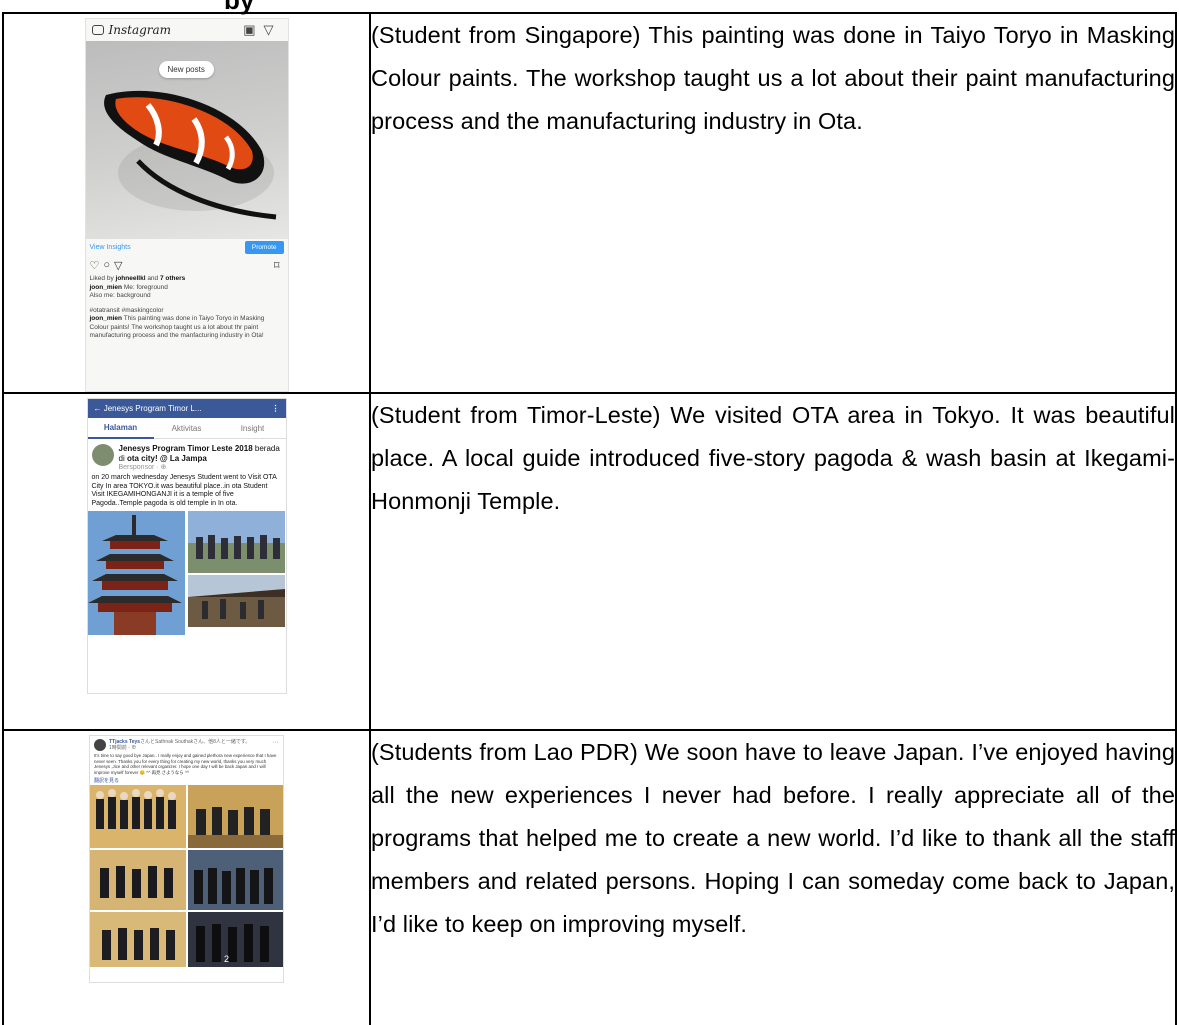 The width and height of the screenshot is (1179, 1025). I want to click on temple-photo, so click(236, 601).